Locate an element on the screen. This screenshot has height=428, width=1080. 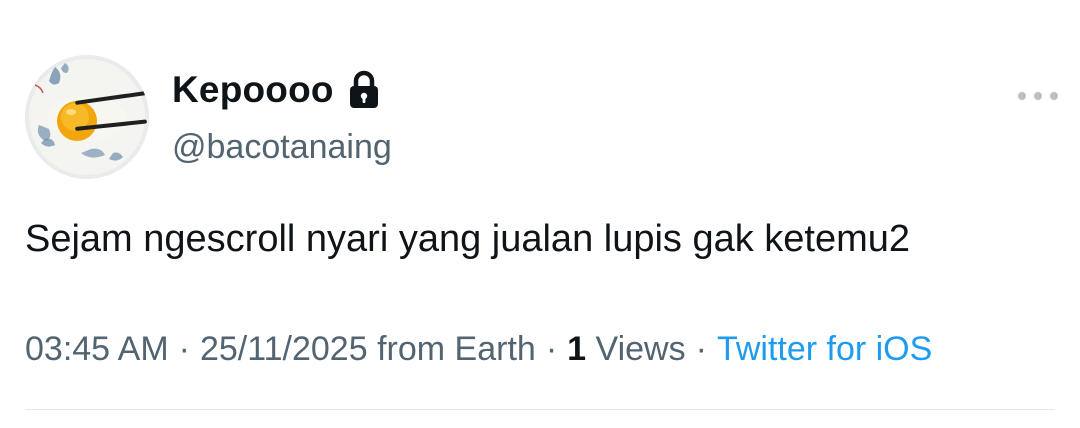
tweet-source-link: Twitter for iOS is located at coordinates (824, 349).